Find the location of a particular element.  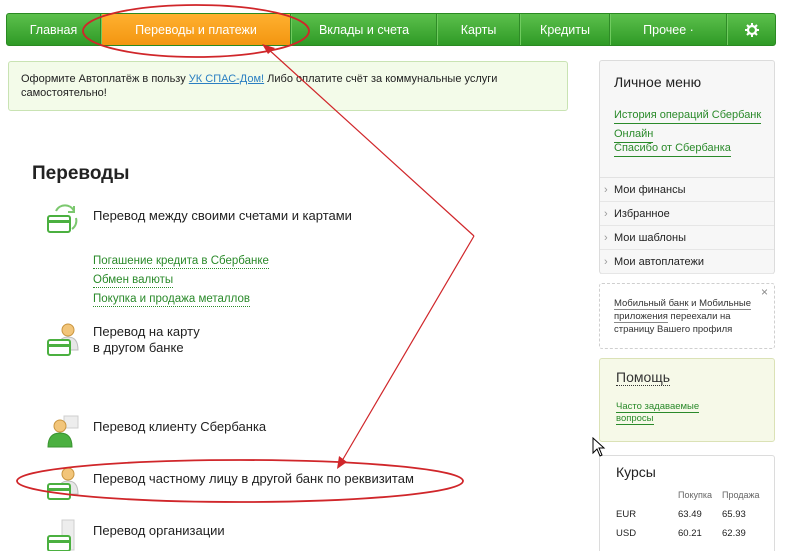

building-card-icon is located at coordinates (61, 535).